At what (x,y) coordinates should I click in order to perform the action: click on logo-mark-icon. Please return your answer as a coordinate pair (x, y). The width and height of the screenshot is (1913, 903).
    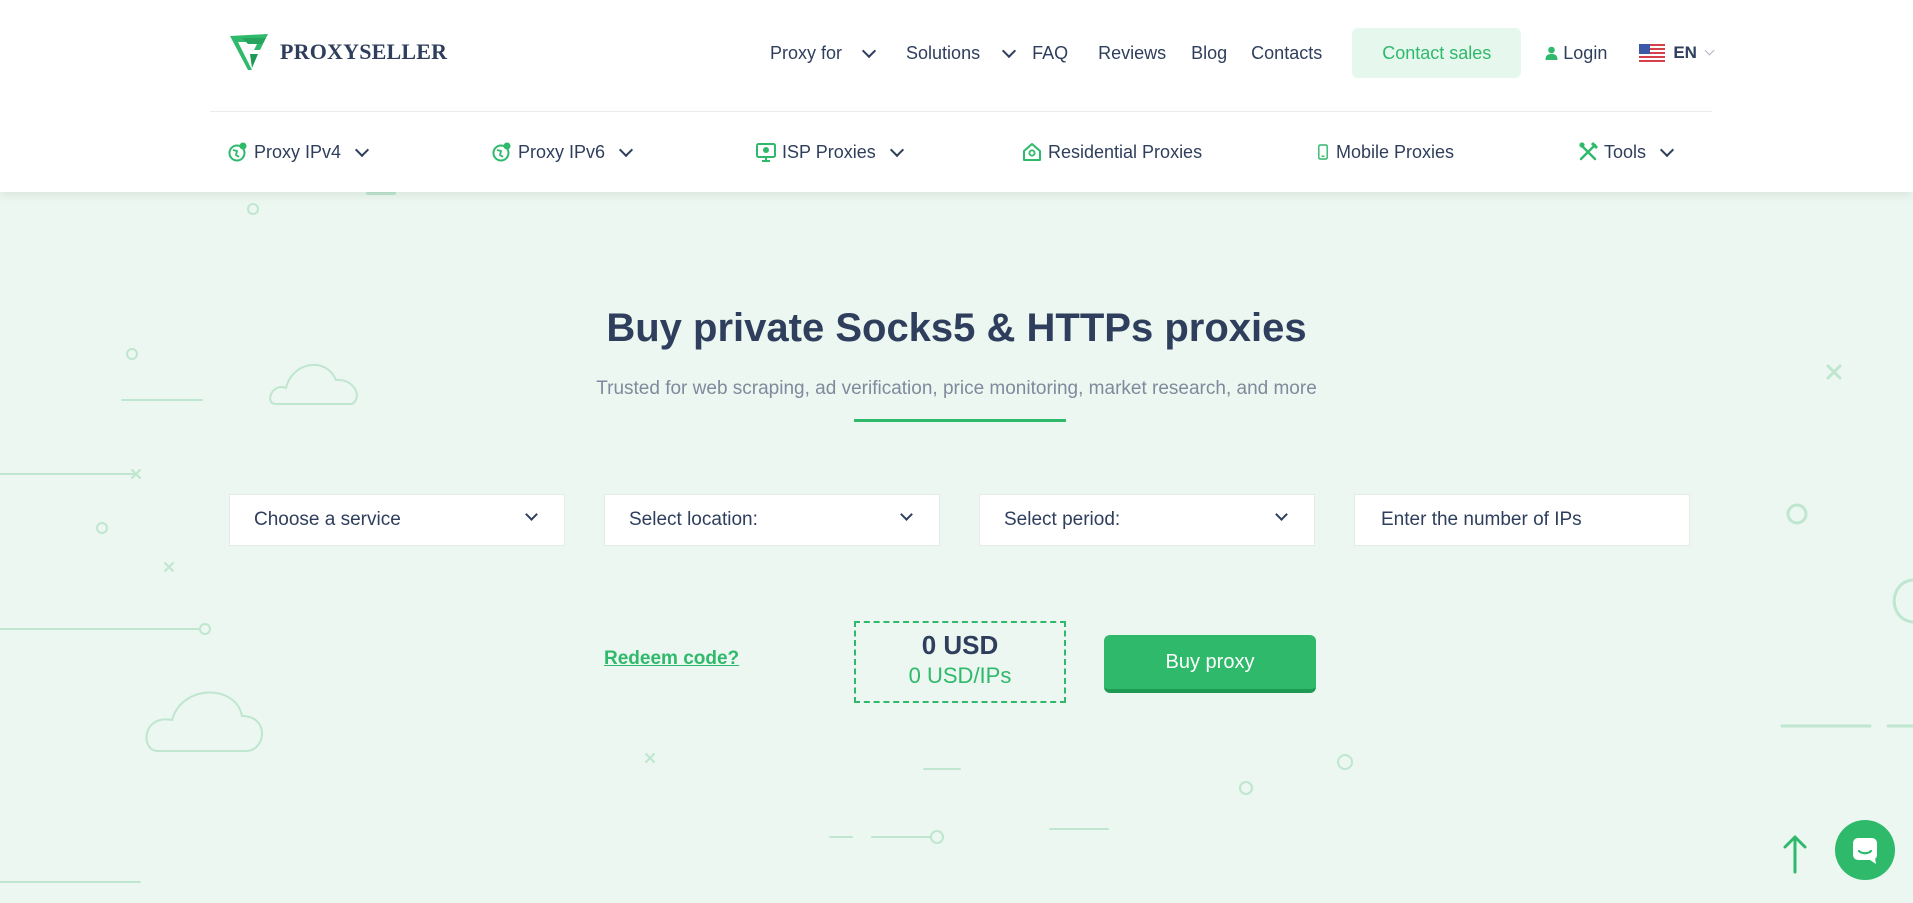
    Looking at the image, I should click on (249, 52).